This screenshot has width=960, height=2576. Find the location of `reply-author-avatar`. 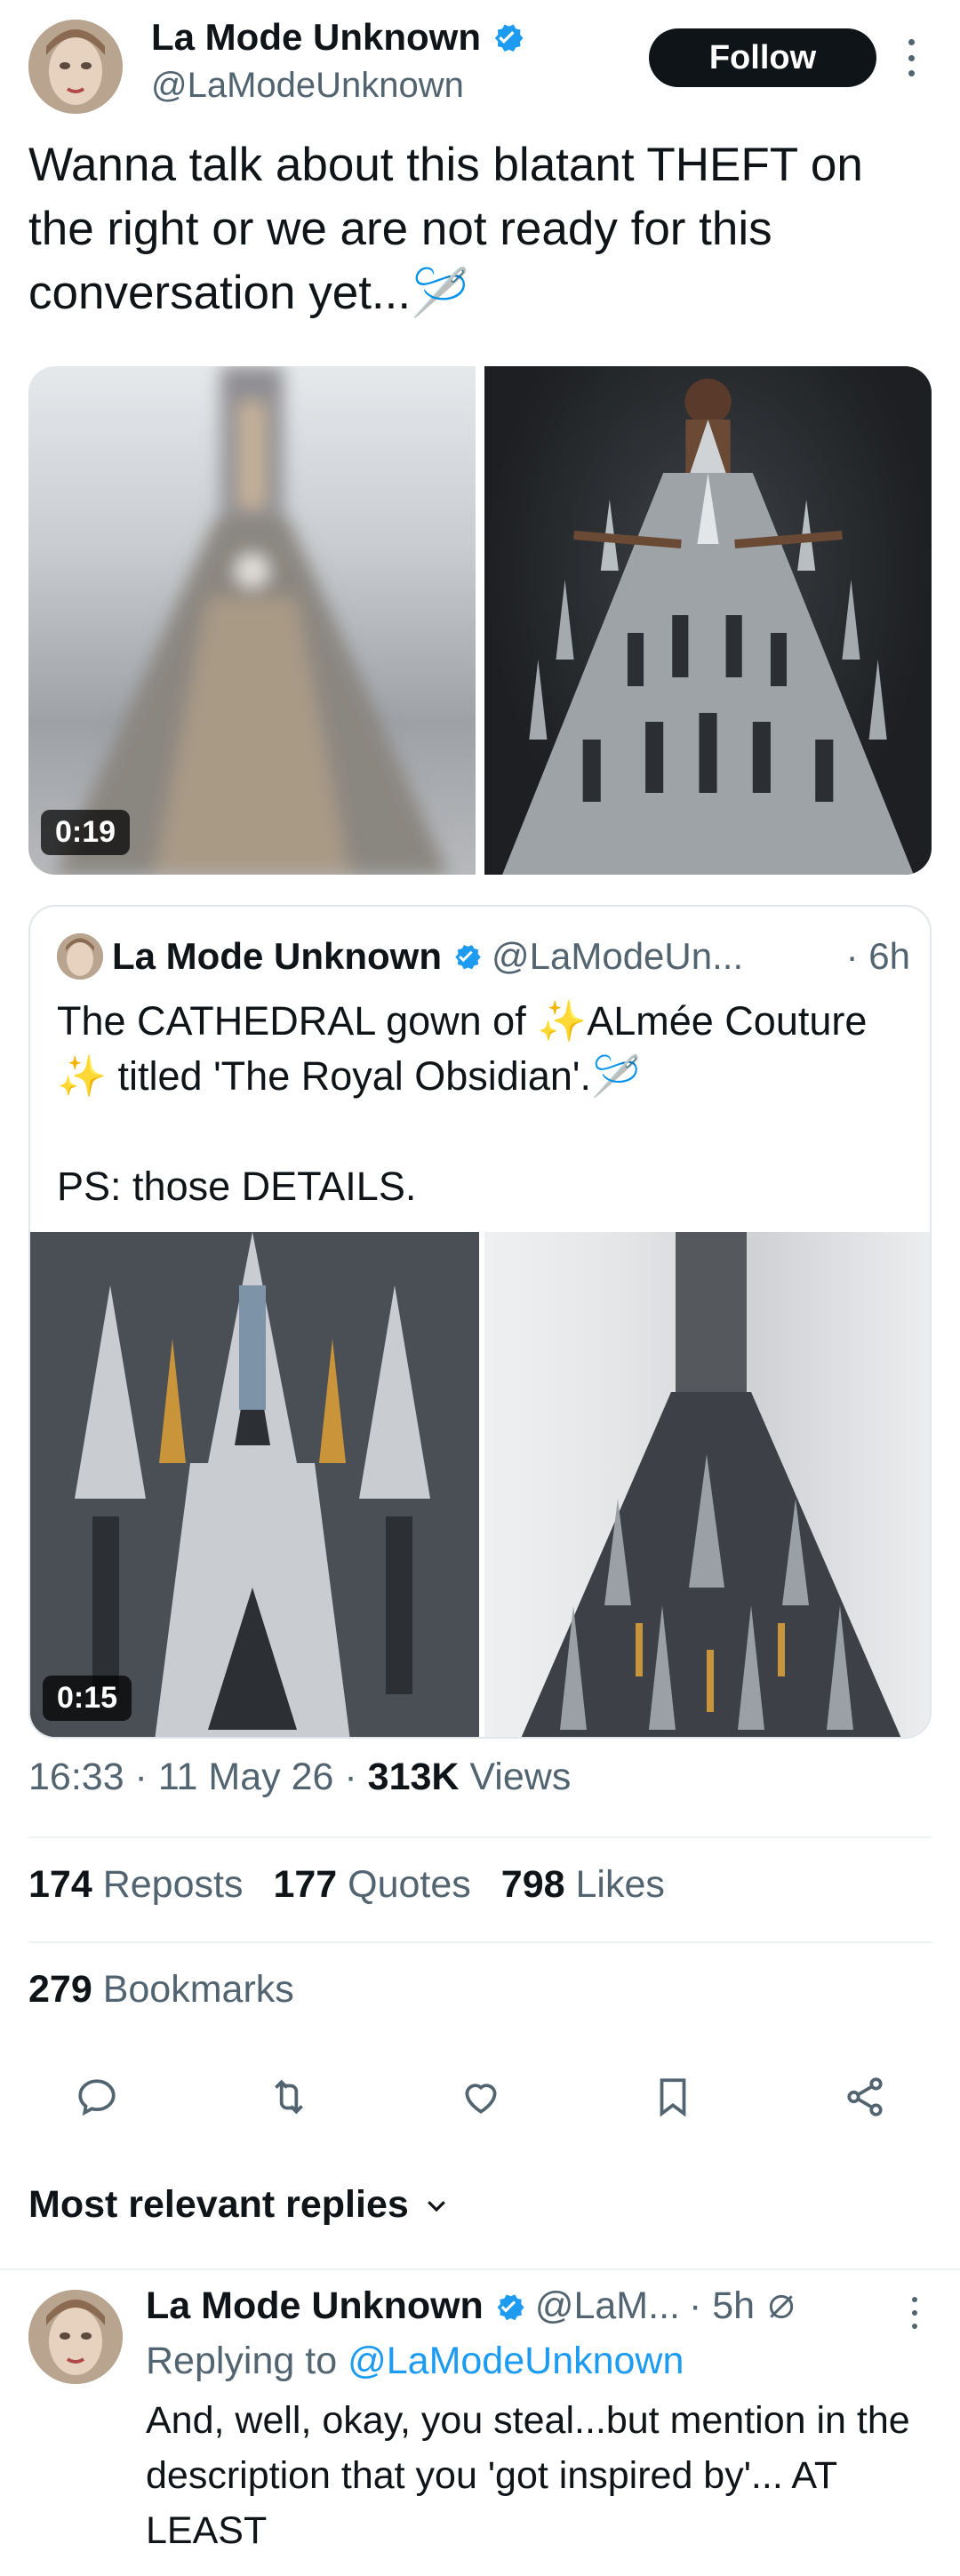

reply-author-avatar is located at coordinates (75, 2337).